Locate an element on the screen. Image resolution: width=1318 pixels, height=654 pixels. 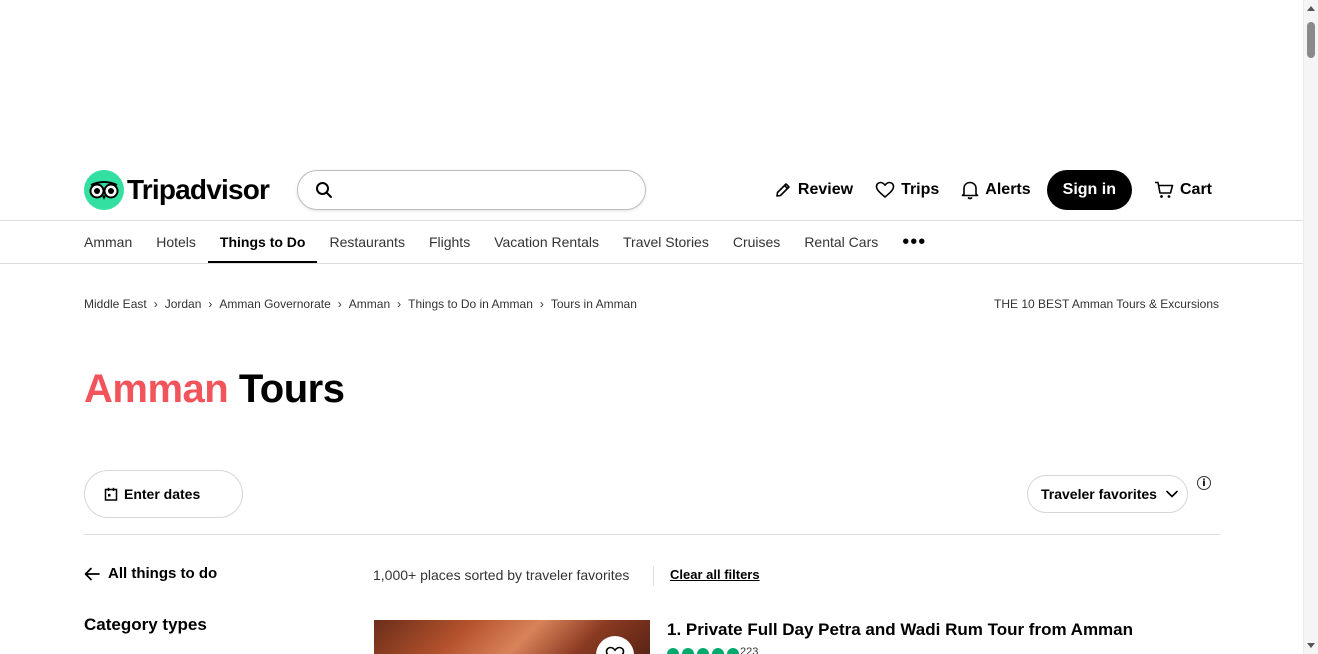
more-menu-icon: ••• is located at coordinates (914, 242).